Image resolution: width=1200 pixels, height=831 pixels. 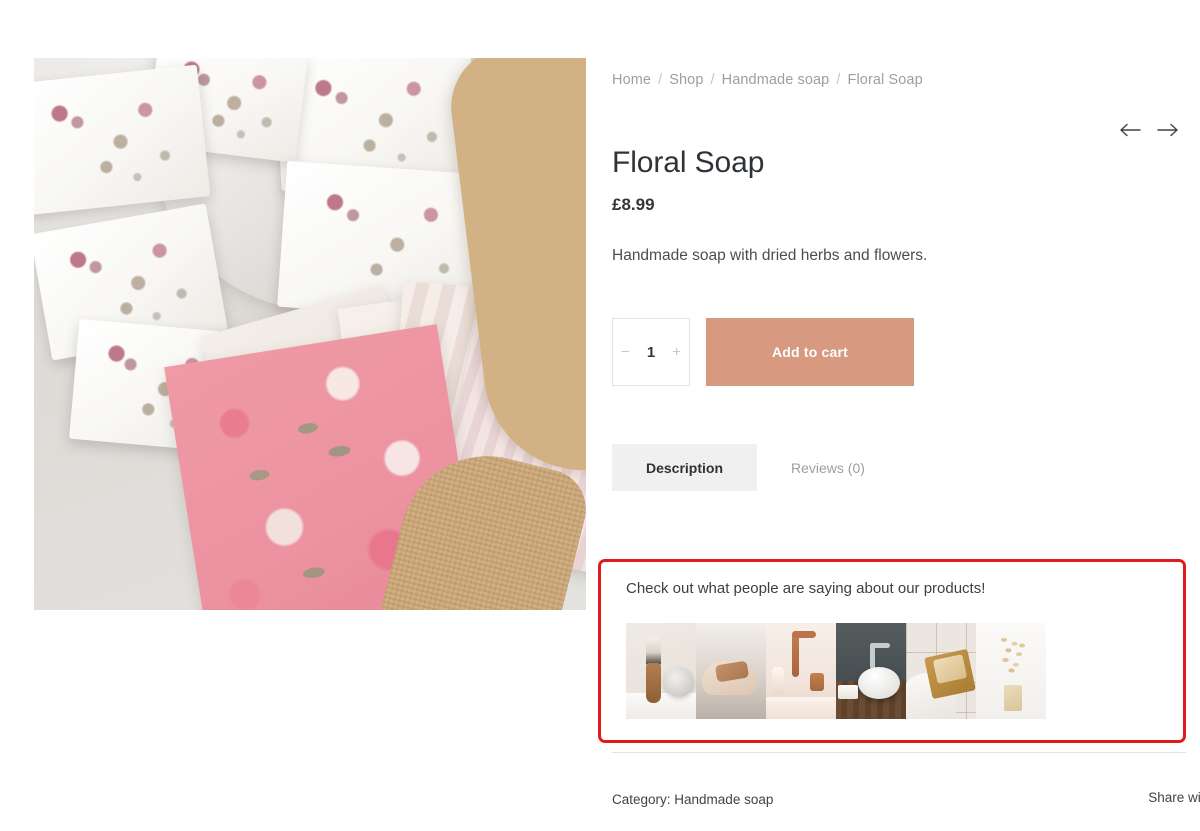 What do you see at coordinates (804, 634) in the screenshot?
I see `faucet-spout-prop` at bounding box center [804, 634].